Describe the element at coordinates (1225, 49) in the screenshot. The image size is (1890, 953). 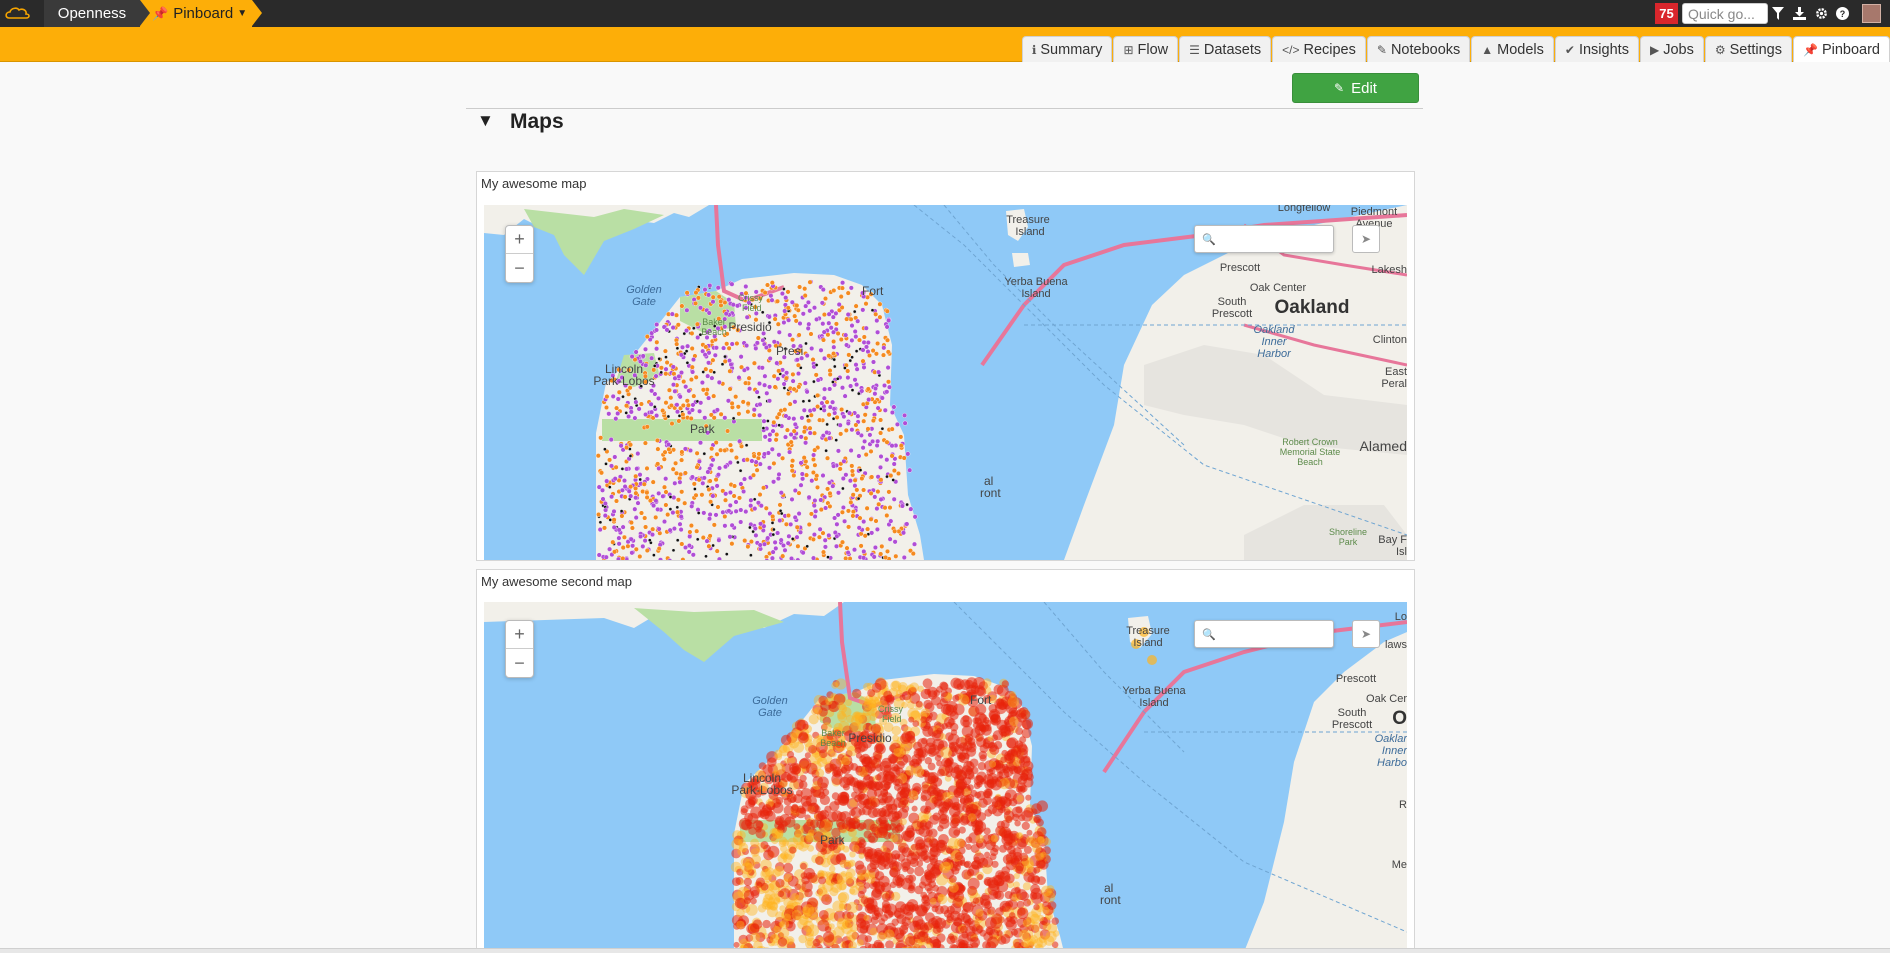
I see `tab-datasets: ☰ Datasets` at that location.